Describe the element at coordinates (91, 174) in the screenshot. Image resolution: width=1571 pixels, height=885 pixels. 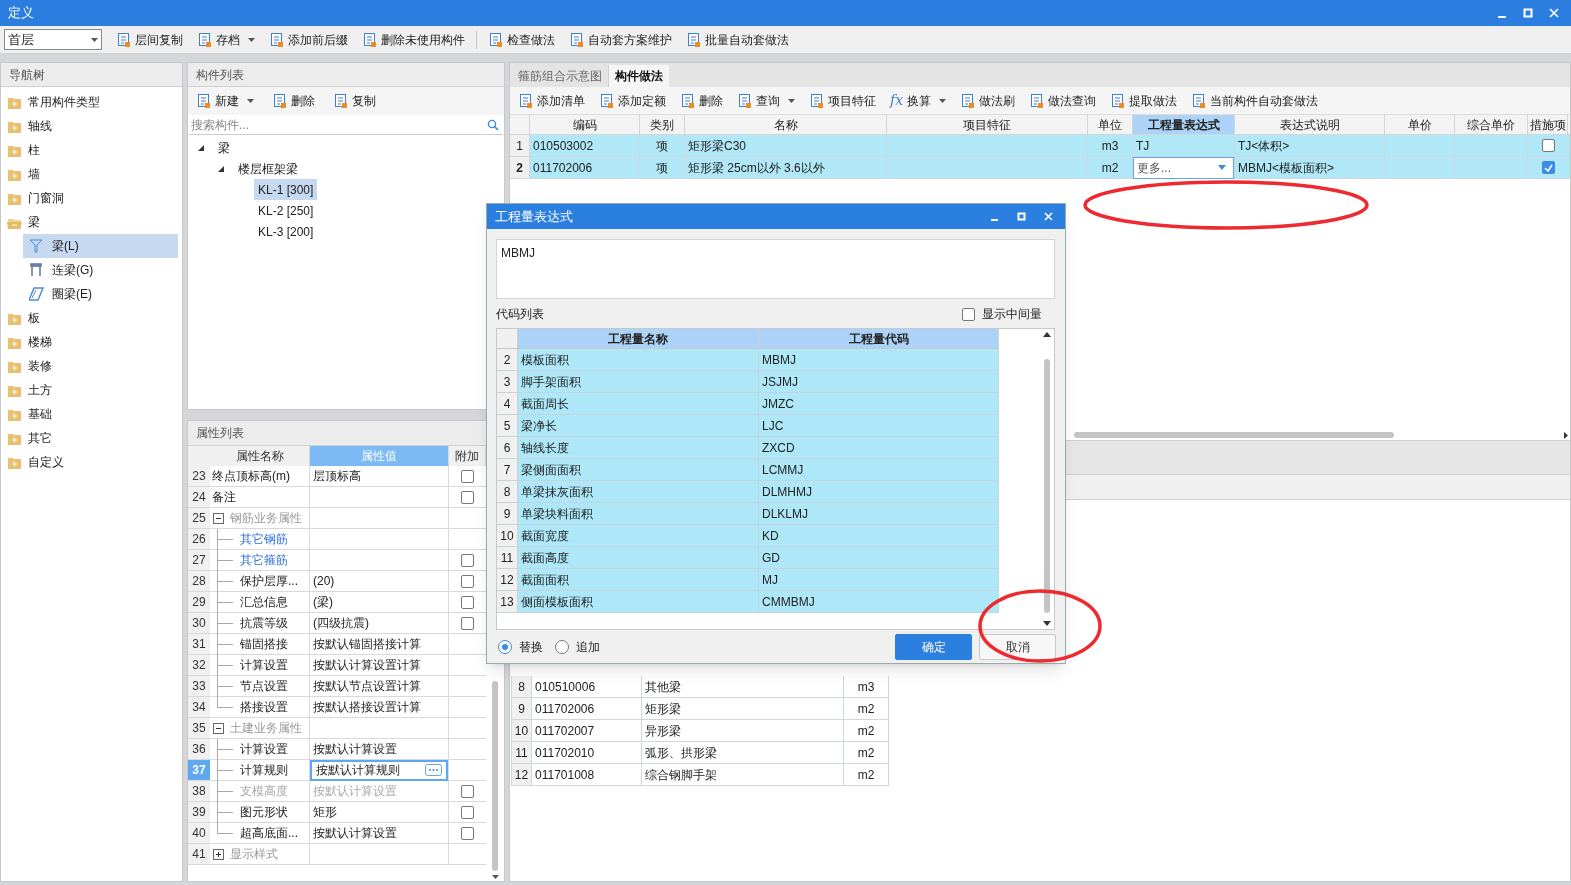
I see `nav-item: 墙` at that location.